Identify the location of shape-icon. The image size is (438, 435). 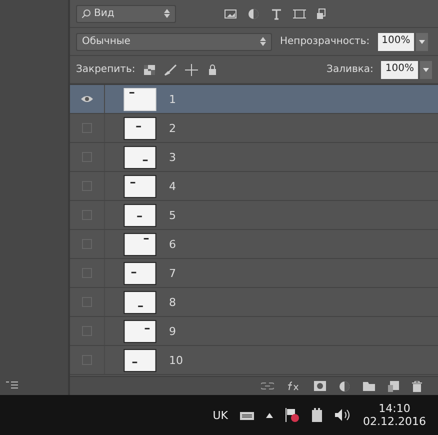
(299, 14).